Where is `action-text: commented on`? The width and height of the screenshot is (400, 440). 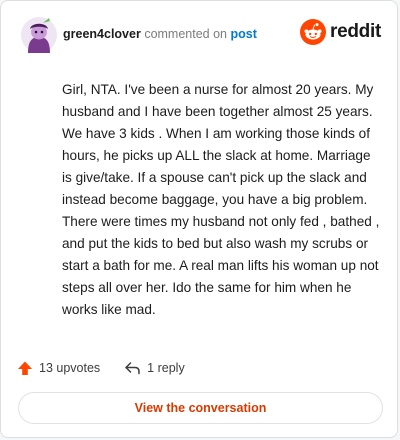
action-text: commented on is located at coordinates (185, 34).